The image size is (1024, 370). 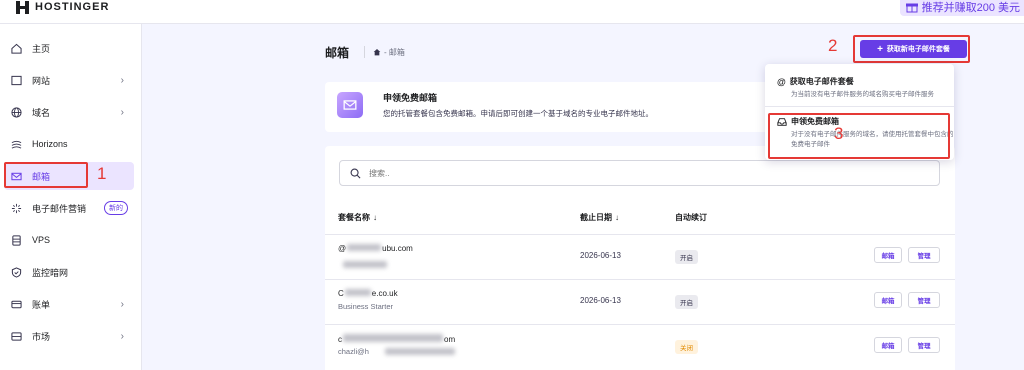 I want to click on plan-name: @ ubu.com, so click(x=375, y=248).